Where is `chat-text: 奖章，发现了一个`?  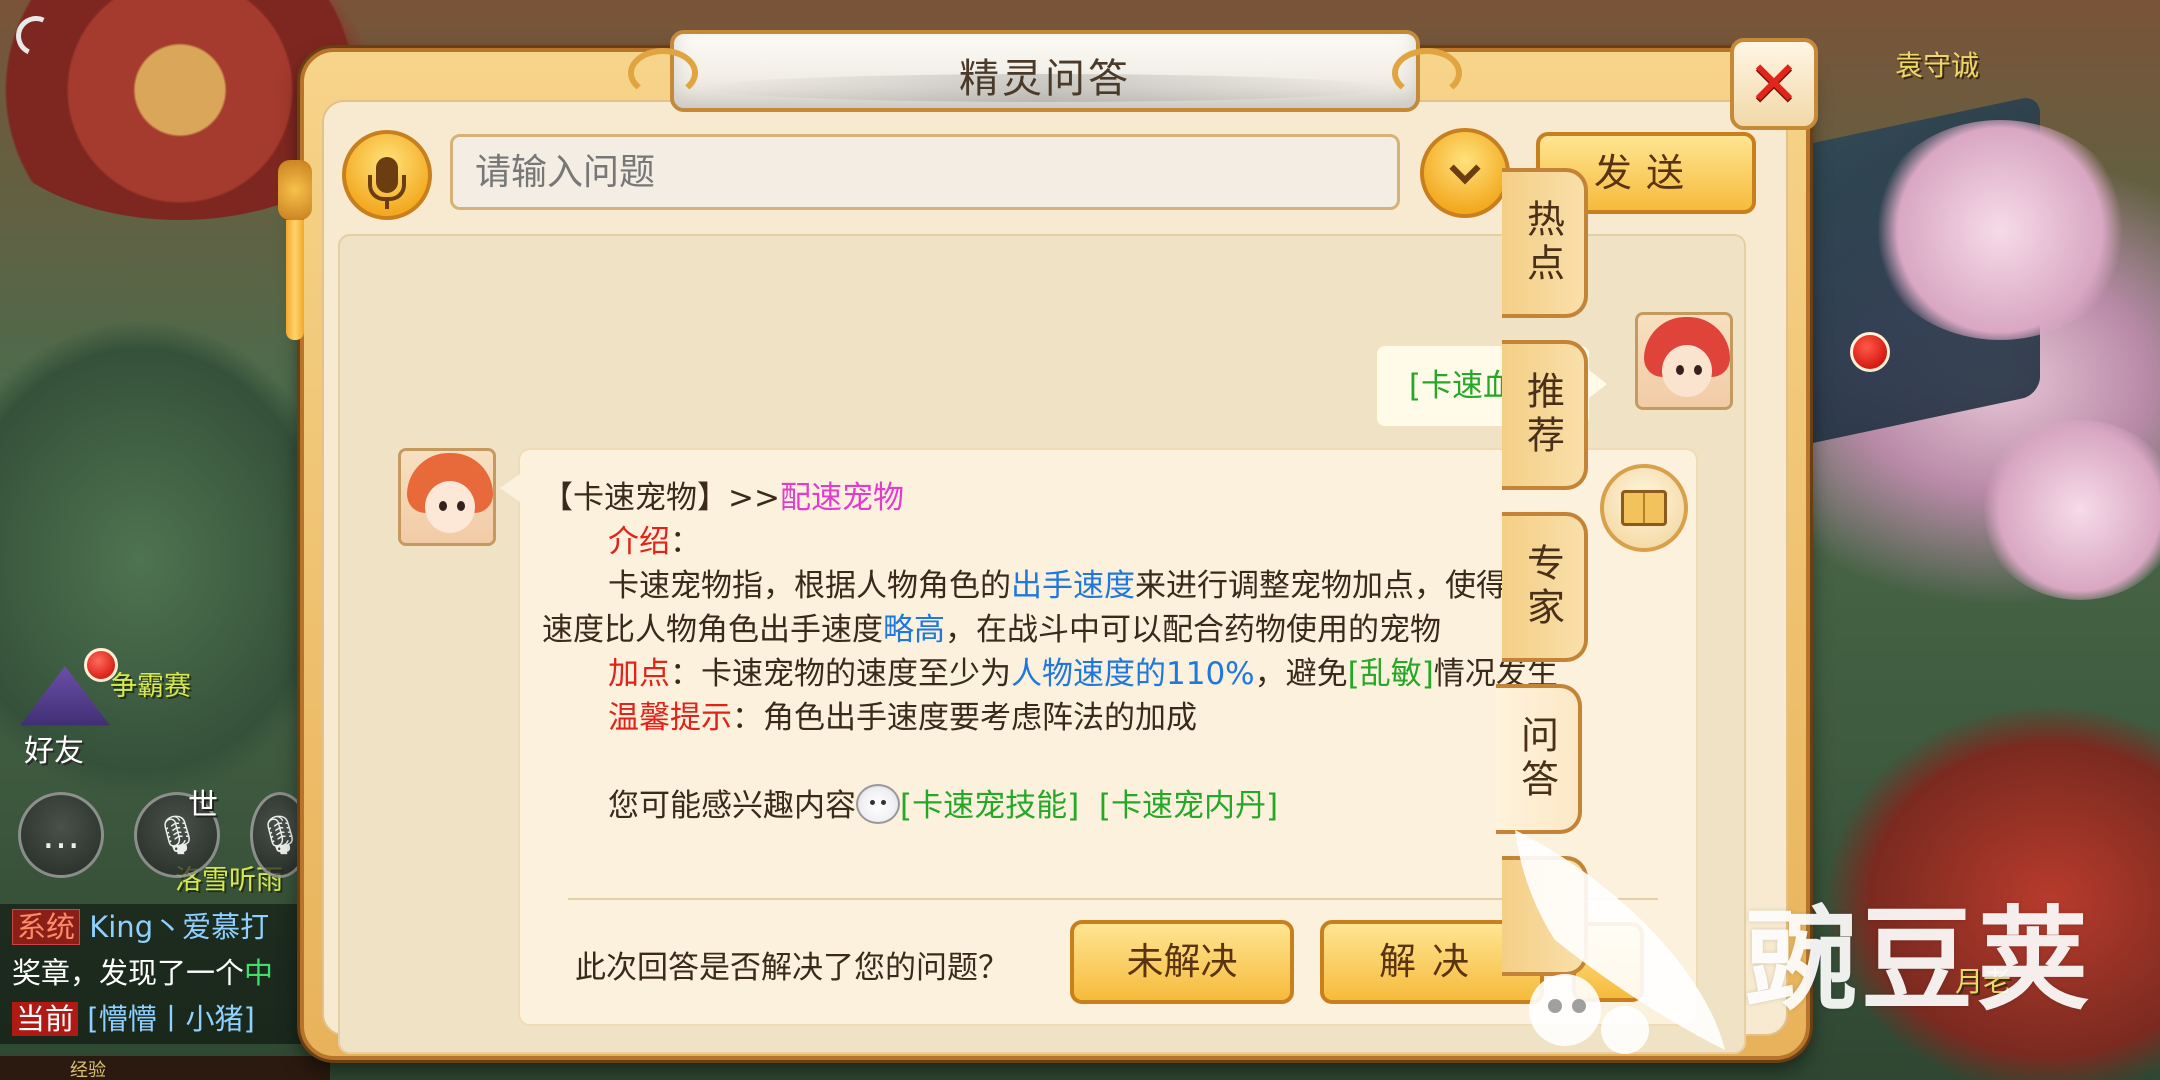
chat-text: 奖章，发现了一个 is located at coordinates (128, 973).